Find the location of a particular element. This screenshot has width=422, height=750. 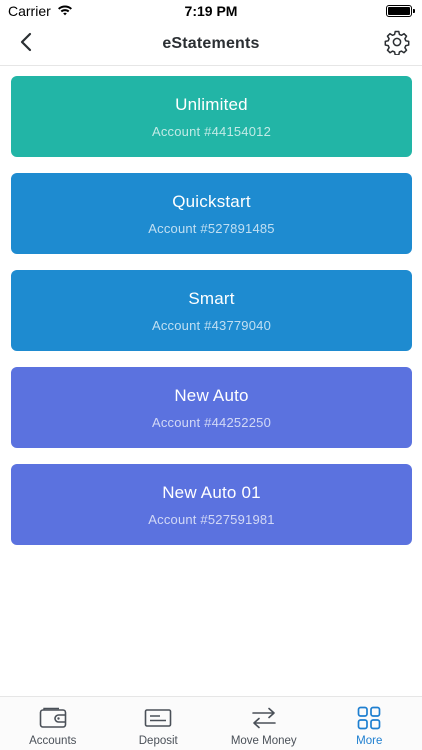

tab-label: Accounts is located at coordinates (53, 741).